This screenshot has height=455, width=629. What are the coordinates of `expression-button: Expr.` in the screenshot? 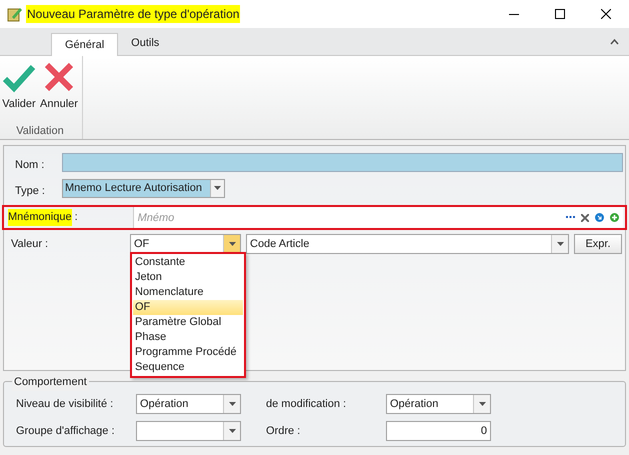 It's located at (598, 244).